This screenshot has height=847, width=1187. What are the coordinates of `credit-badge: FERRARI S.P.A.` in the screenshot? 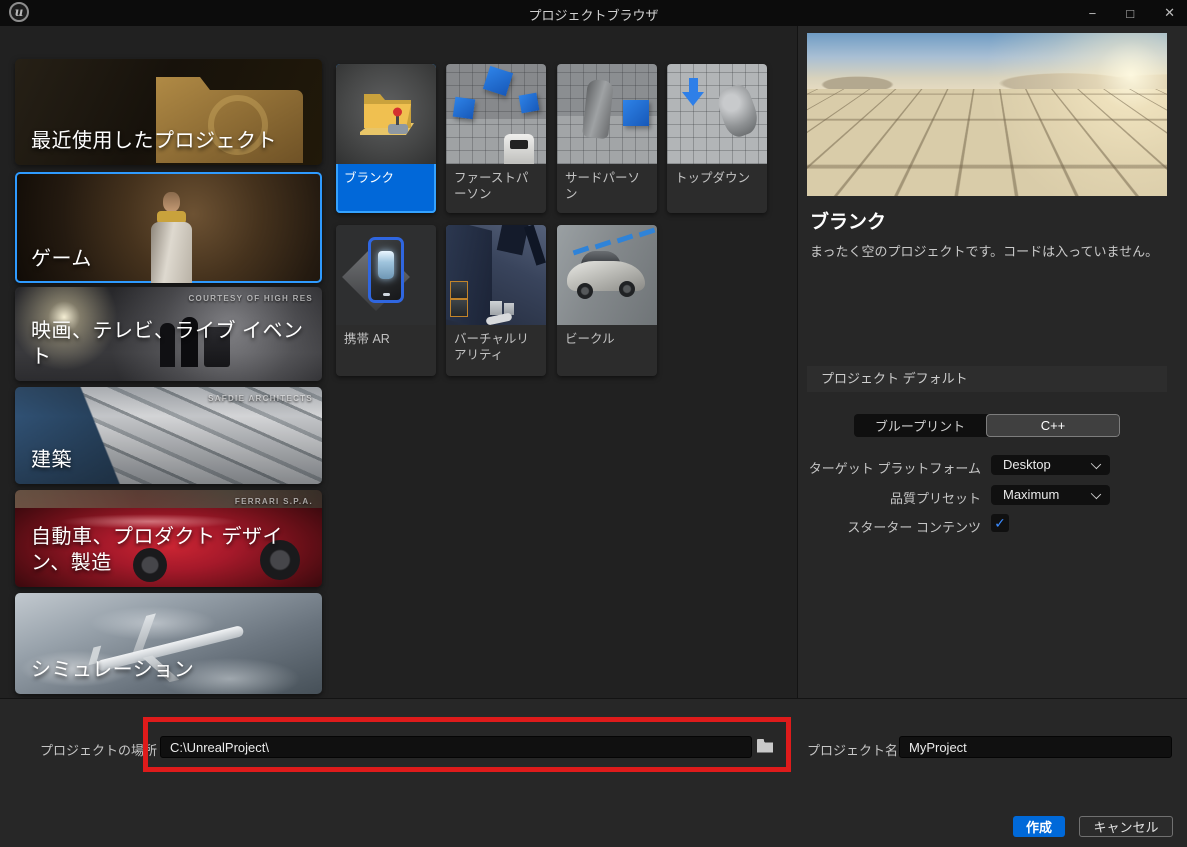 It's located at (273, 501).